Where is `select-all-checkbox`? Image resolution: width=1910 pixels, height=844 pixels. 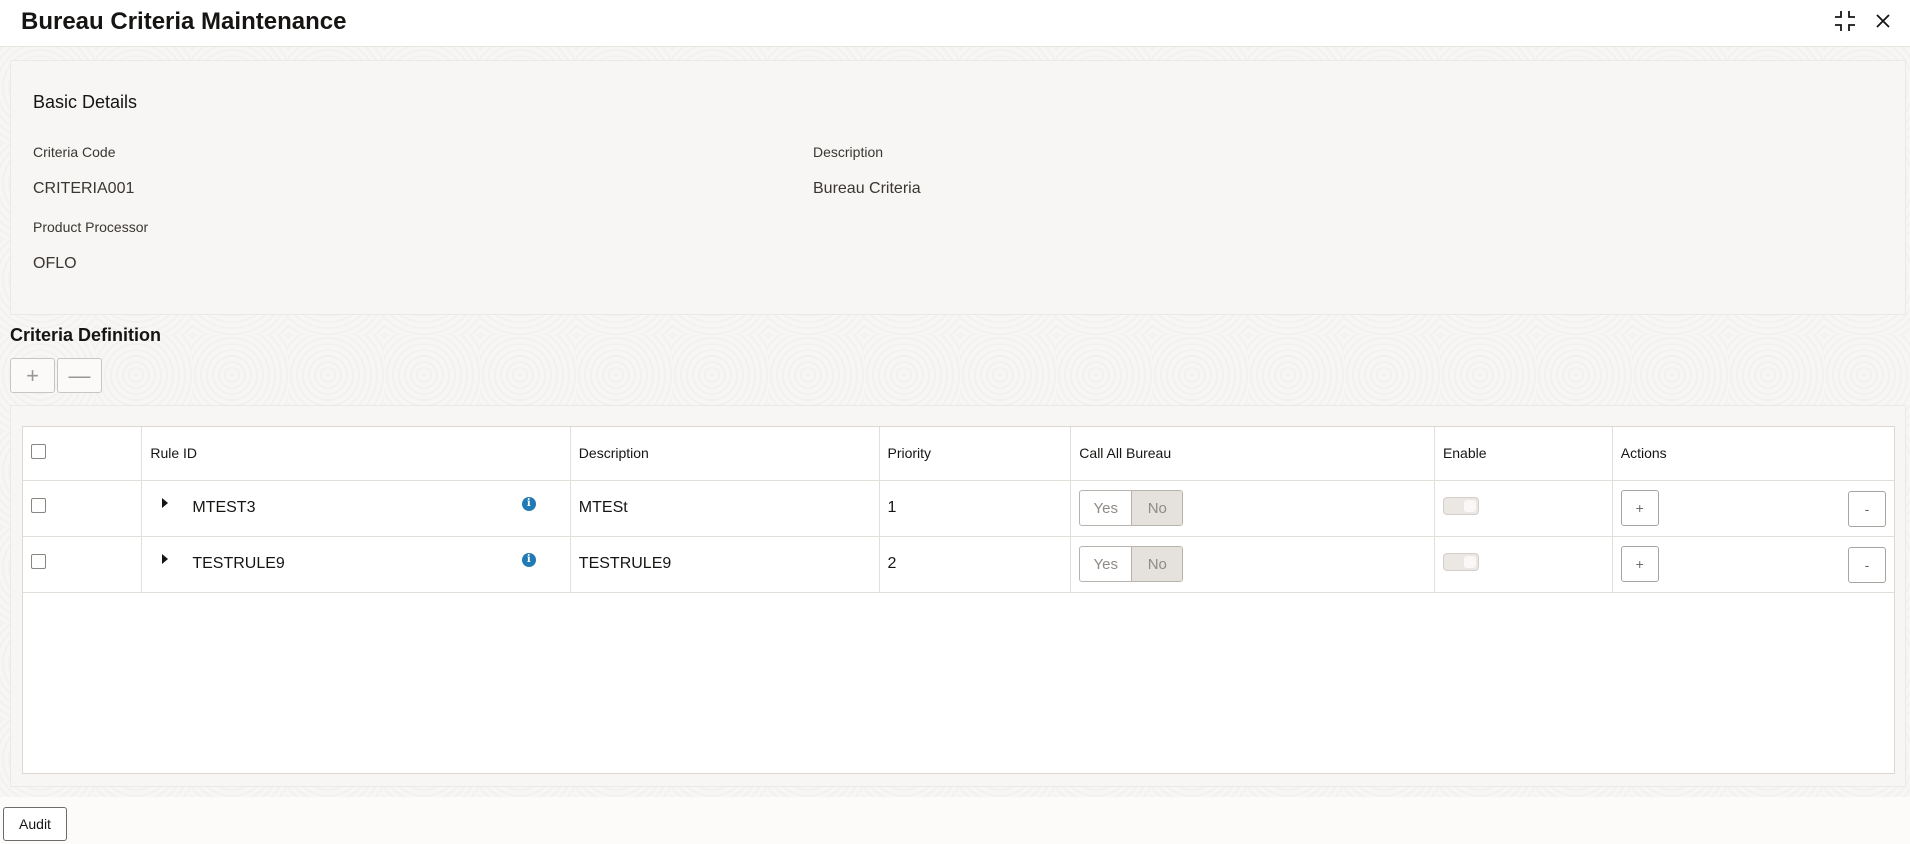 select-all-checkbox is located at coordinates (38, 452).